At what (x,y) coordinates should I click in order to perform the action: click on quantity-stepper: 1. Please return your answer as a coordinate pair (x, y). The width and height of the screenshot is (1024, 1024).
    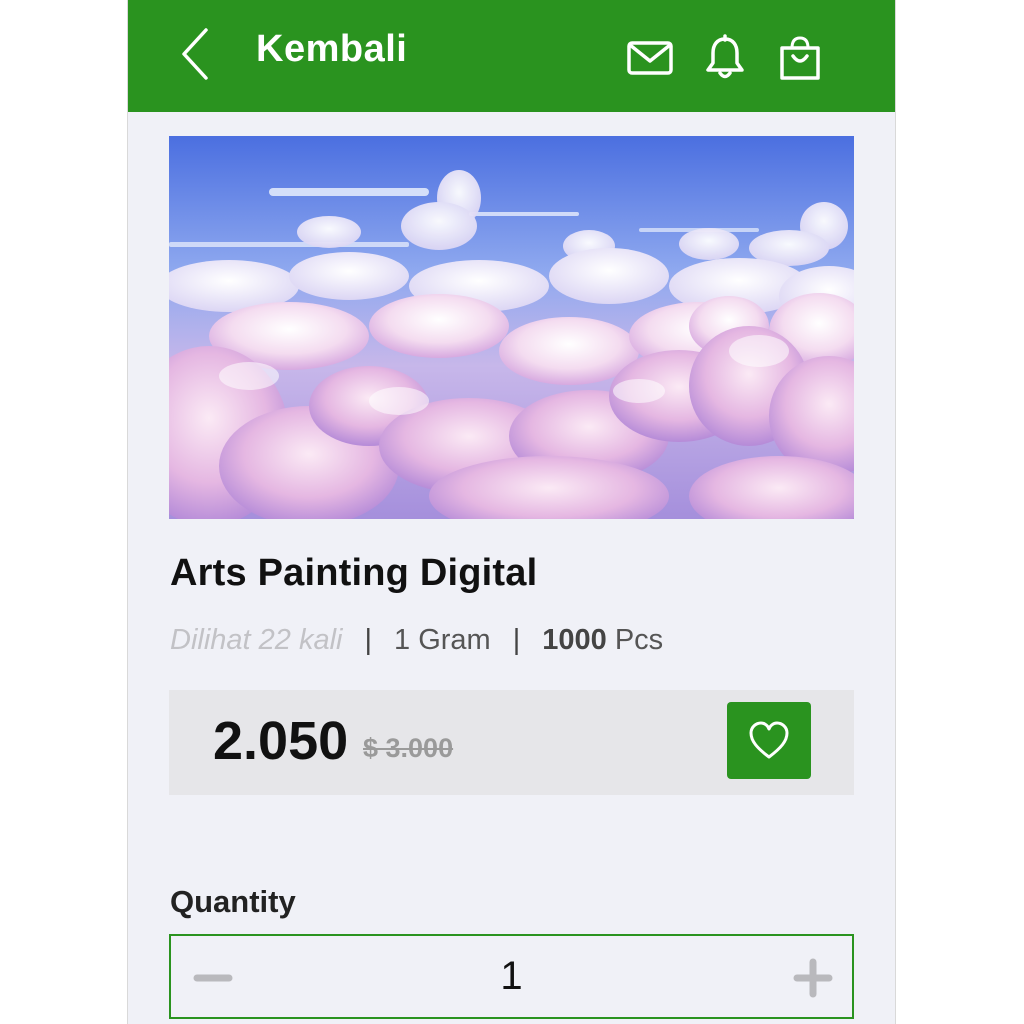
    Looking at the image, I should click on (511, 976).